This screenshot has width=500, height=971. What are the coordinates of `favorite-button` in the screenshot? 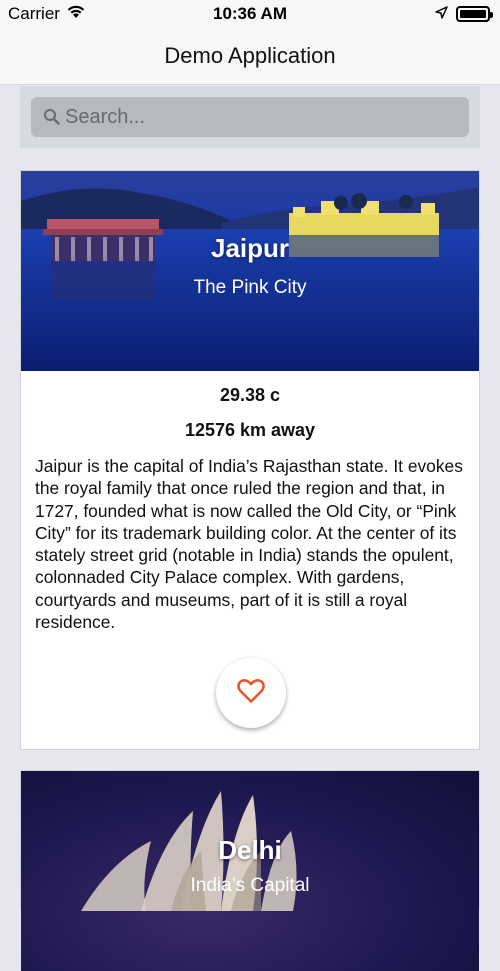 It's located at (251, 693).